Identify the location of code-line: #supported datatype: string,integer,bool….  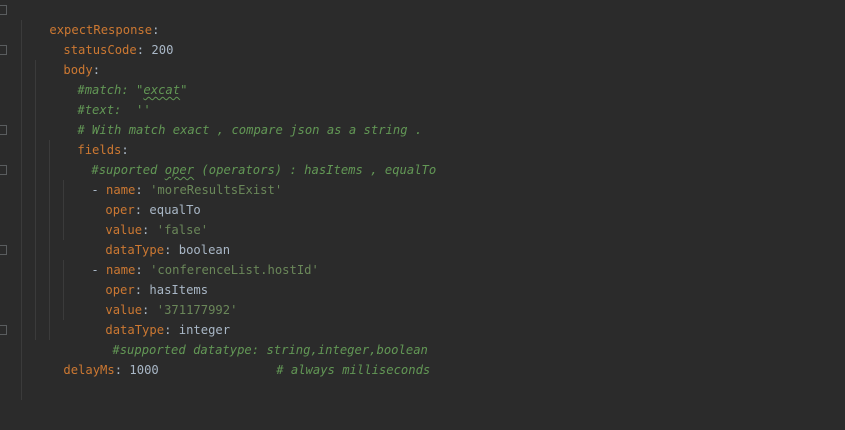
(255, 338).